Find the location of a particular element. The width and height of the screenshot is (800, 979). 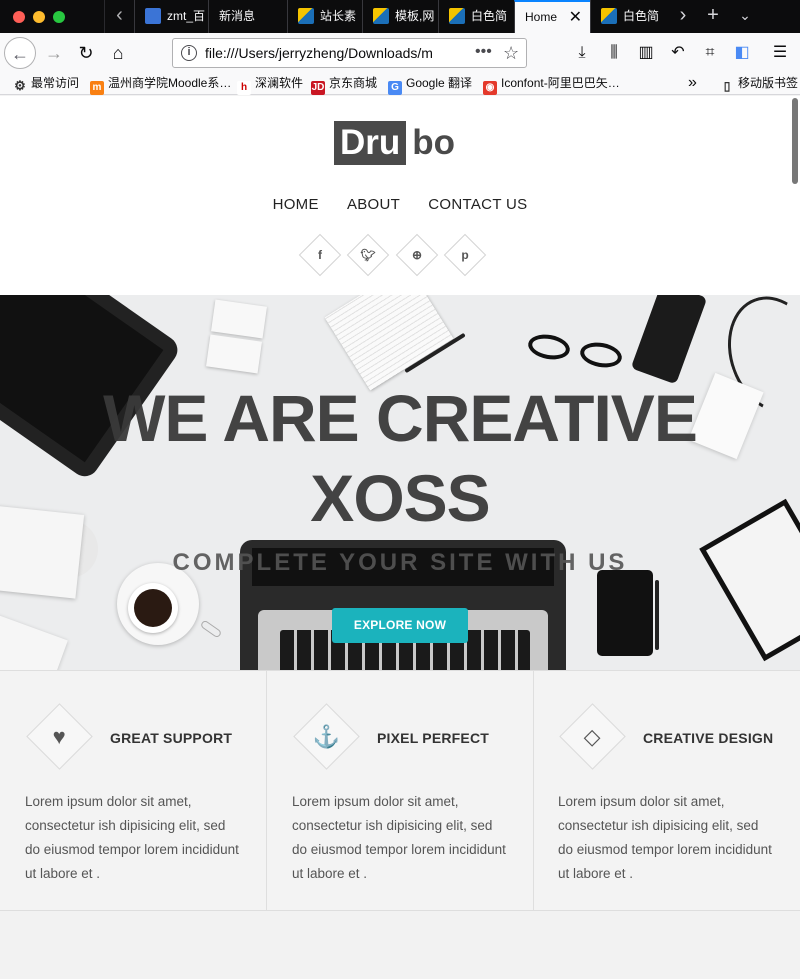

forward-icon: → is located at coordinates (54, 53).